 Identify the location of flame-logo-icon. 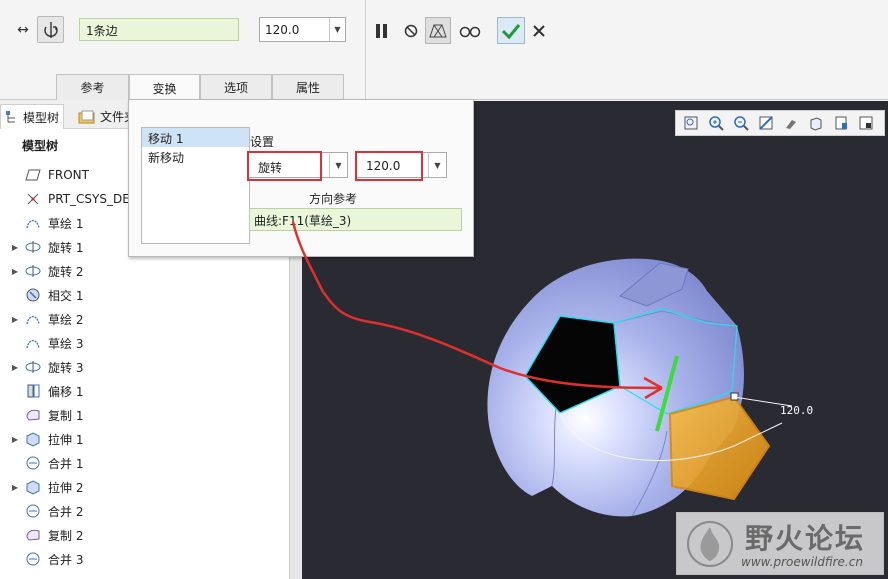
(710, 544).